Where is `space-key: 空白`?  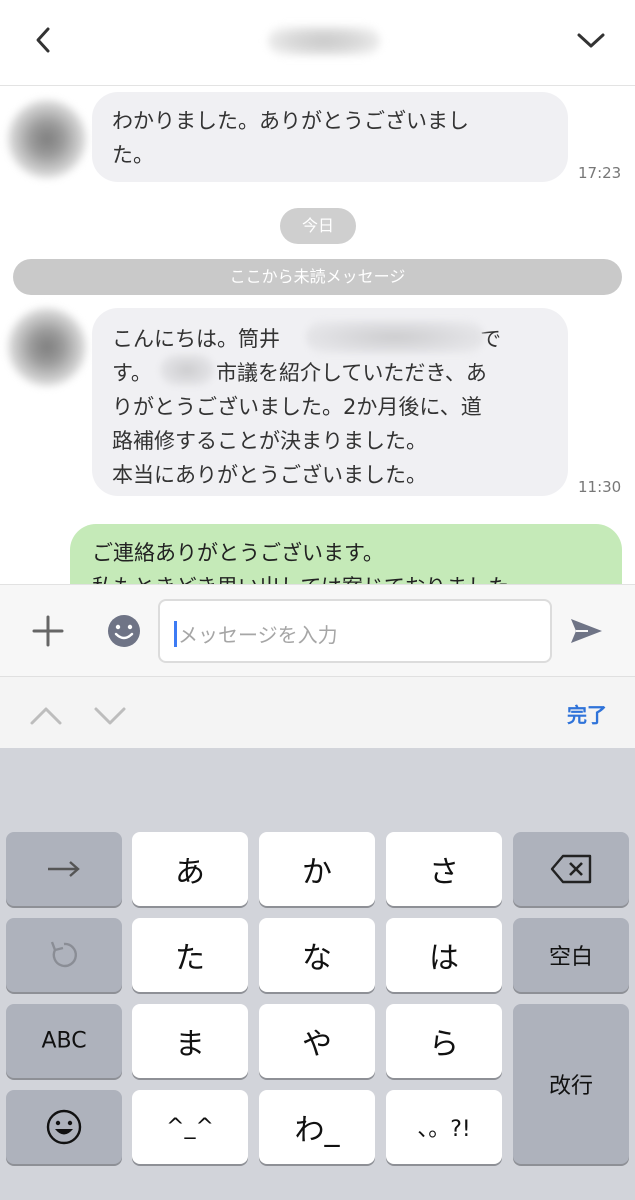 space-key: 空白 is located at coordinates (571, 955).